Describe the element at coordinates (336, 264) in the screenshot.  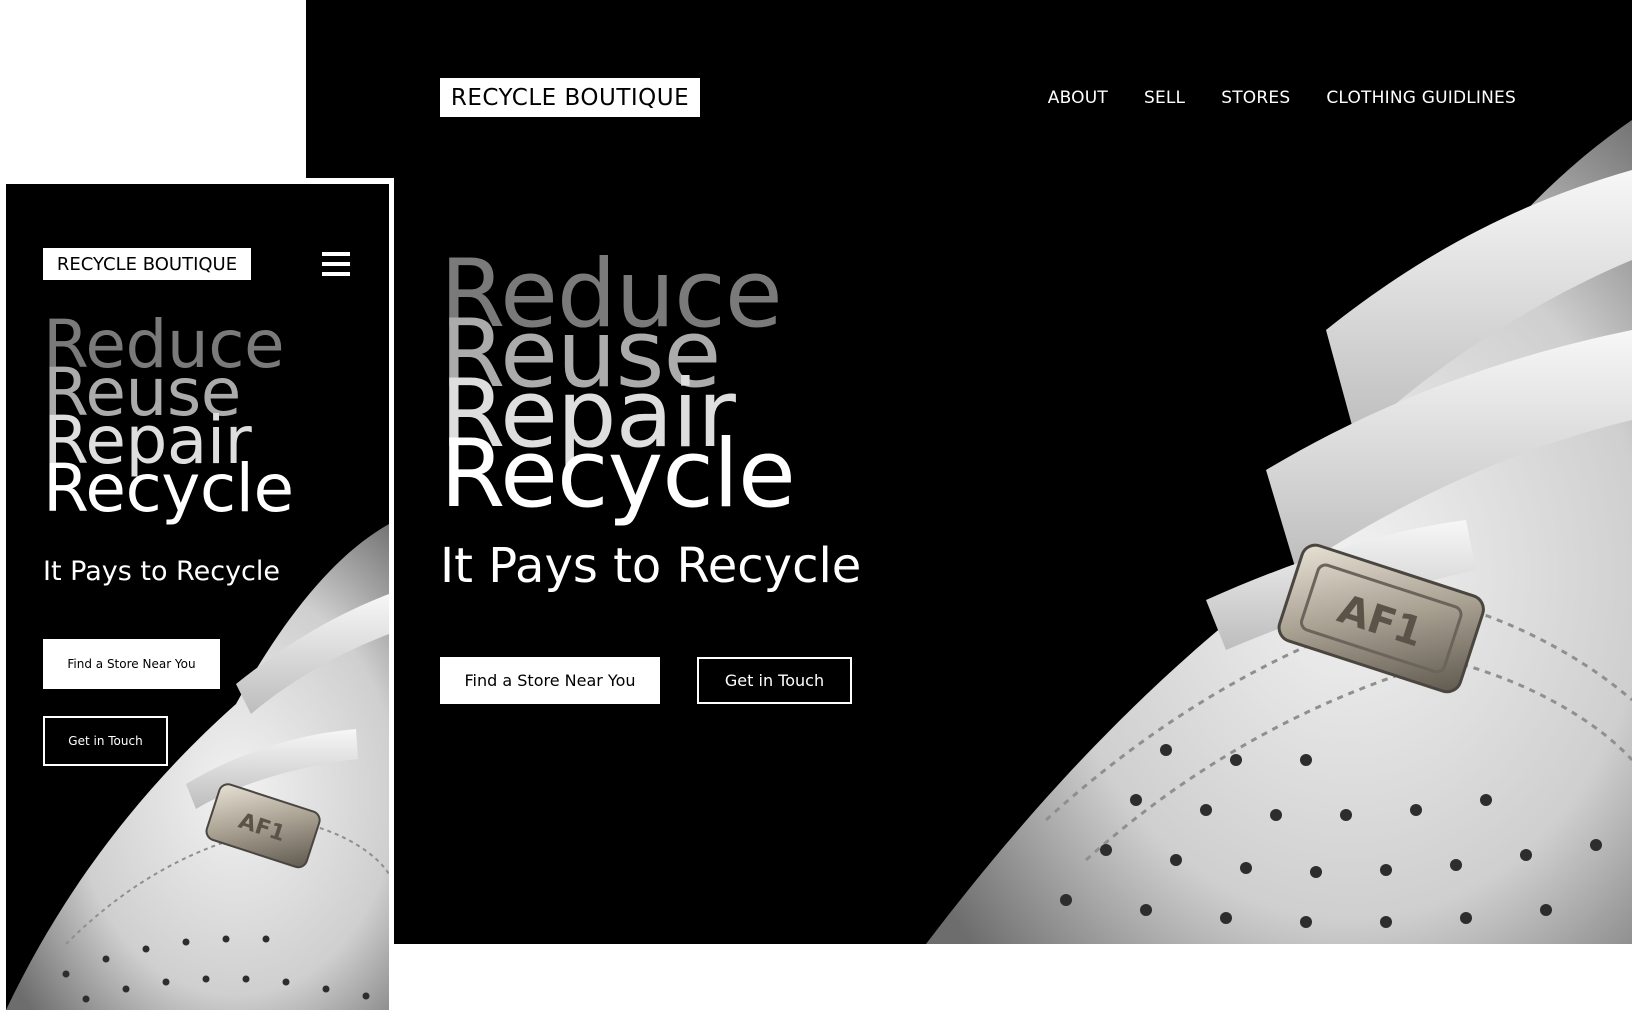
I see `hamburger-menu-icon` at that location.